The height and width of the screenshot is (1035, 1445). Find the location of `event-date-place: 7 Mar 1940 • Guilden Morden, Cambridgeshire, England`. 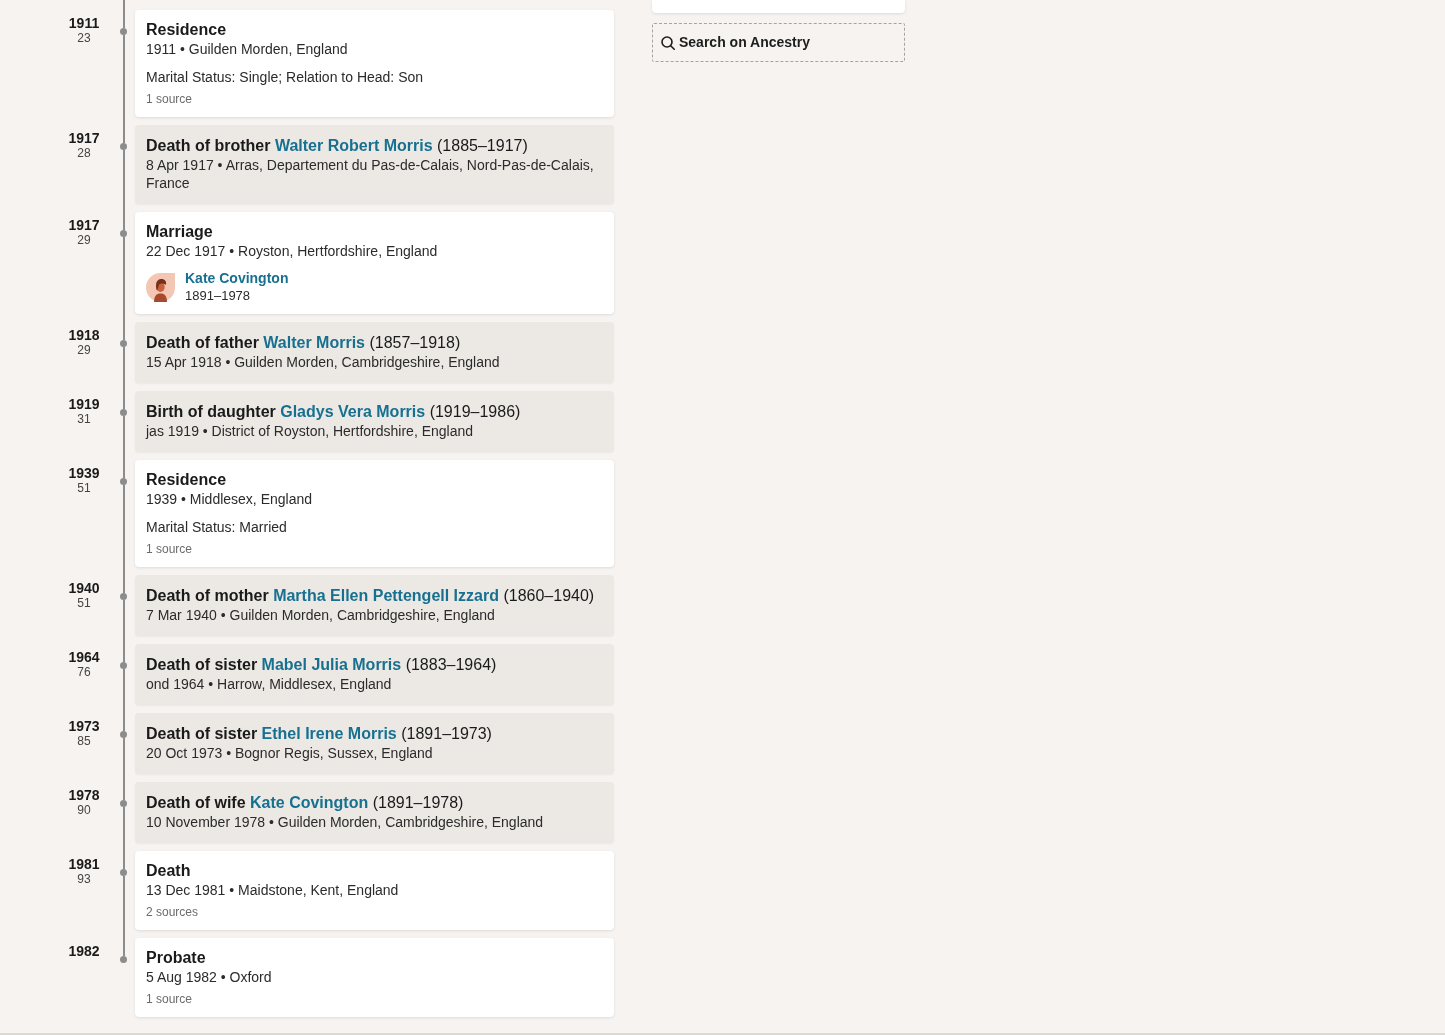

event-date-place: 7 Mar 1940 • Guilden Morden, Cambridgeshire, England is located at coordinates (321, 615).